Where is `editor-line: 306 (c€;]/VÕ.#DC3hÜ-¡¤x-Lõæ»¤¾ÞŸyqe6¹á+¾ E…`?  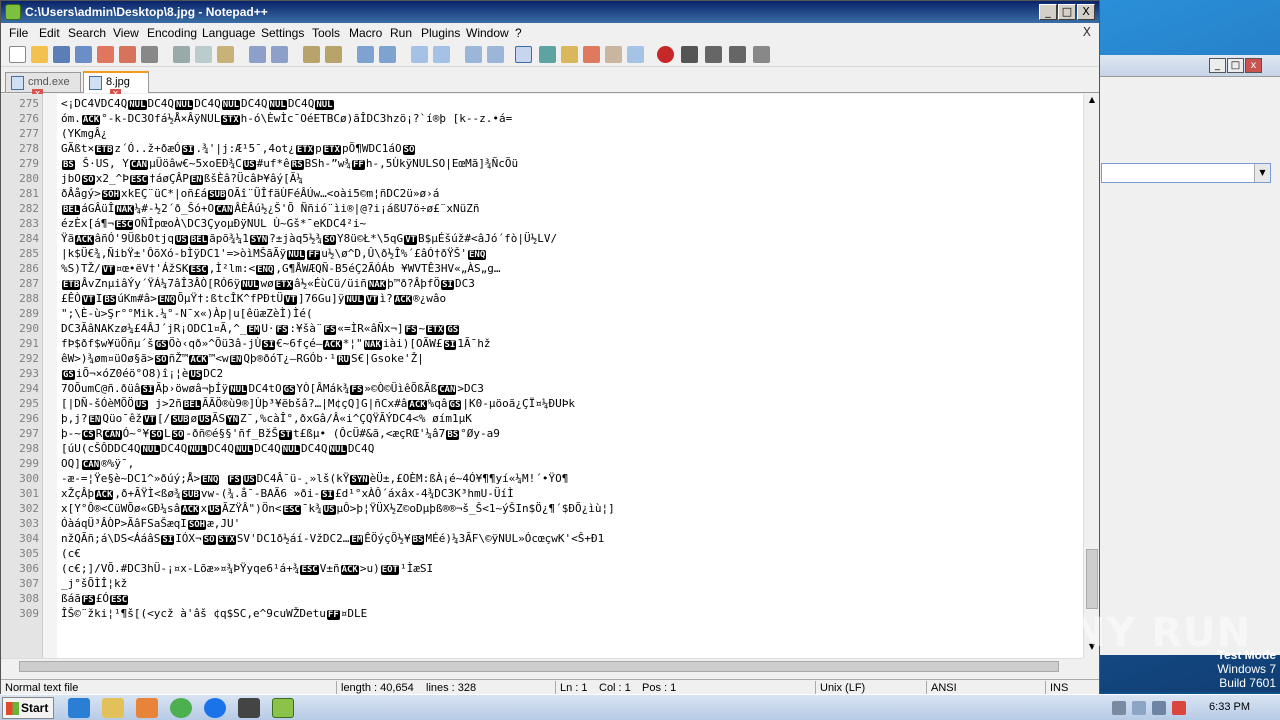
editor-line: 306 (c€;]/VÕ.#DC3hÜ-¡¤x-Lõæ»¤¾ÞŸyqe6¹á+¾ E… is located at coordinates (542, 569).